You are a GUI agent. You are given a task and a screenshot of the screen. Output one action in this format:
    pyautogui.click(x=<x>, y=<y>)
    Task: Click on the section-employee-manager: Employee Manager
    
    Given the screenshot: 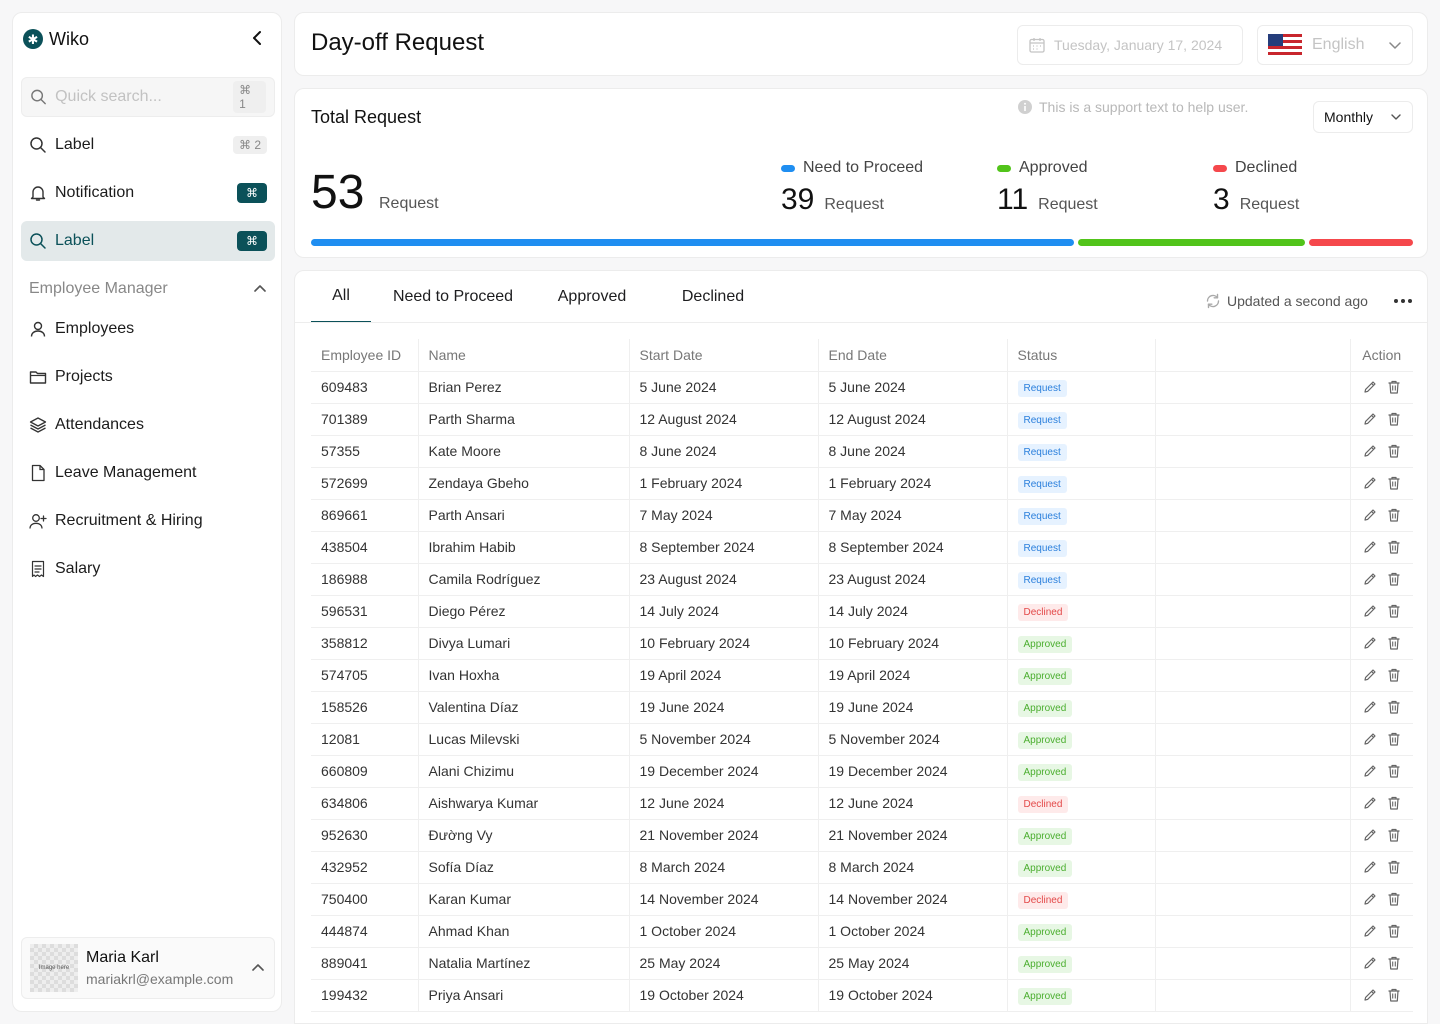 What is the action you would take?
    pyautogui.click(x=148, y=289)
    